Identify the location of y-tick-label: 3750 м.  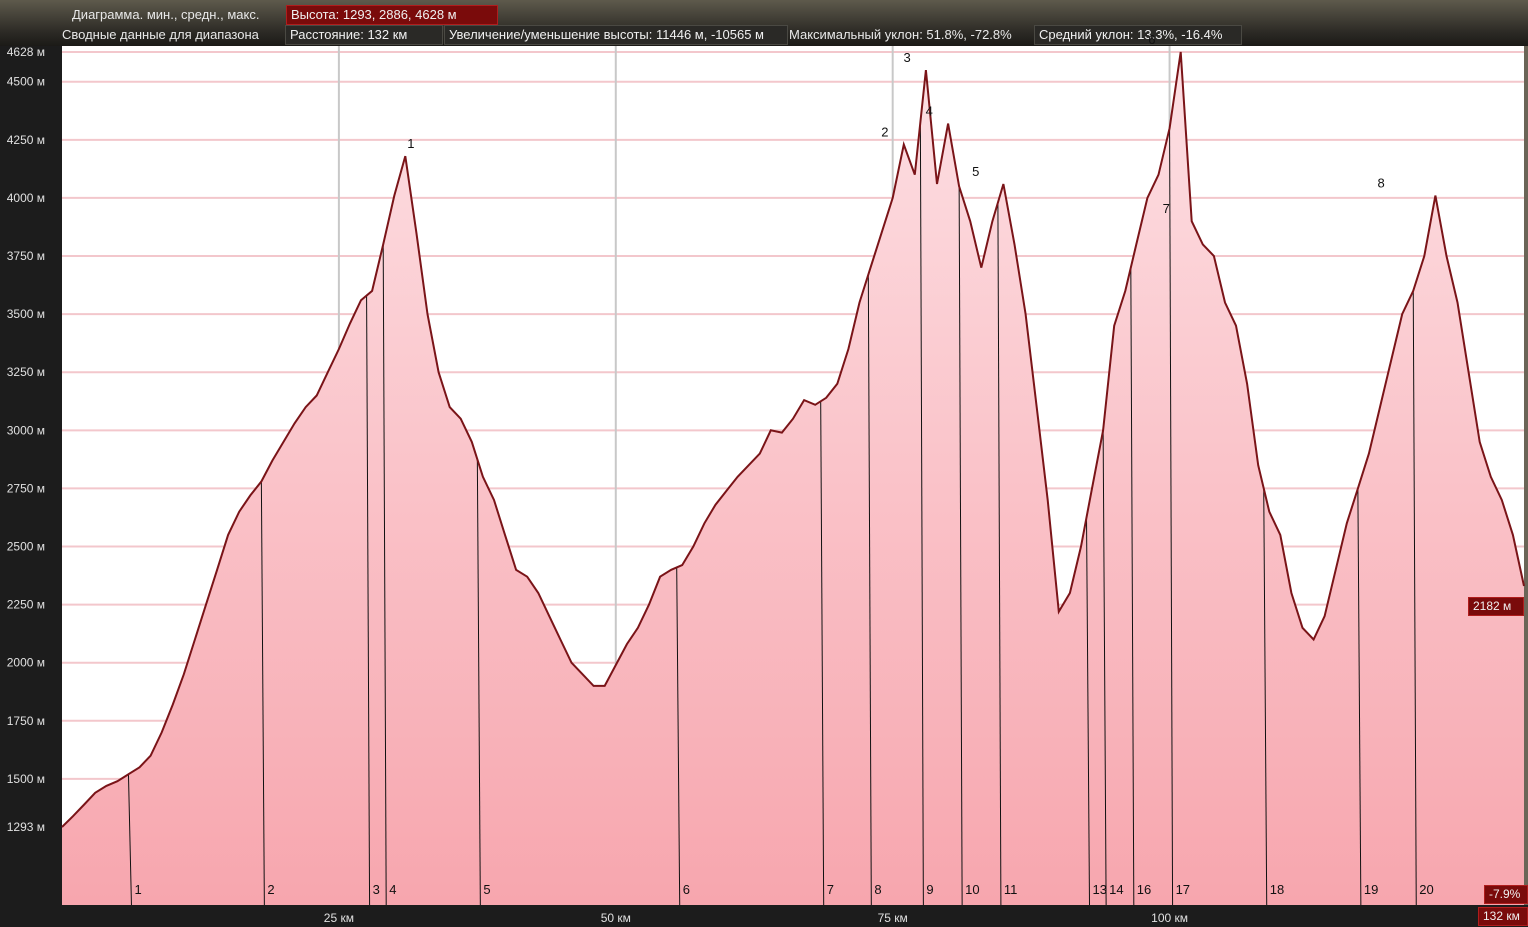
(26, 256).